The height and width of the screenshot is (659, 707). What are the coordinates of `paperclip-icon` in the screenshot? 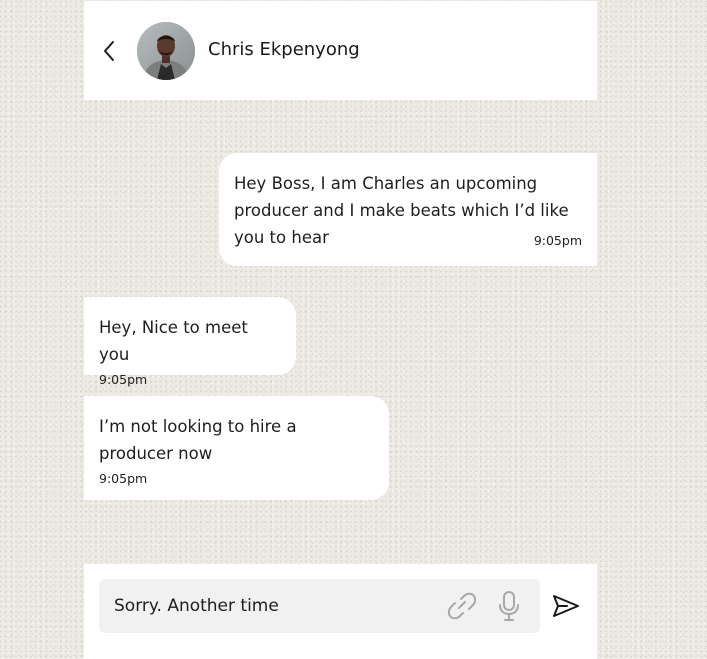 It's located at (462, 606).